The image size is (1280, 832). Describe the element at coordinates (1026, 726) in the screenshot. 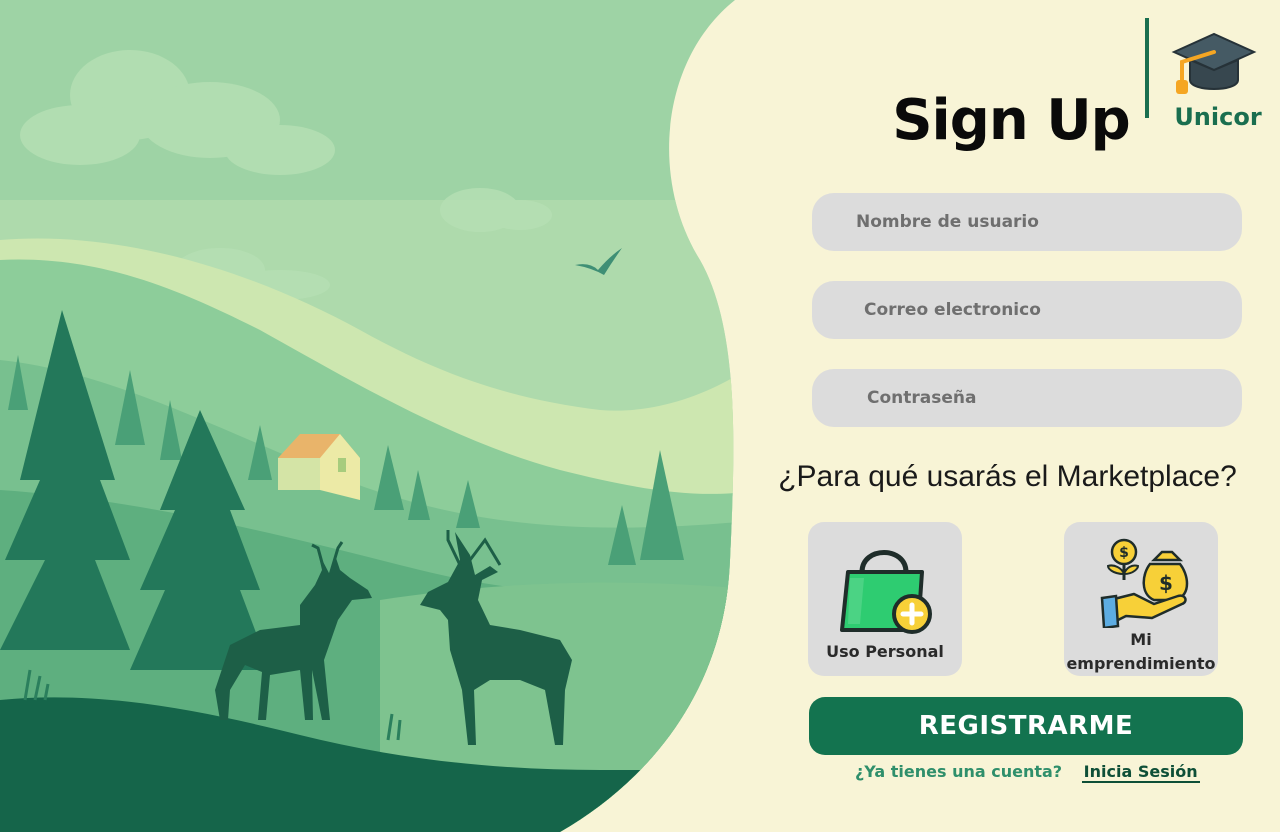

I see `register-button: REGISTRARME` at that location.